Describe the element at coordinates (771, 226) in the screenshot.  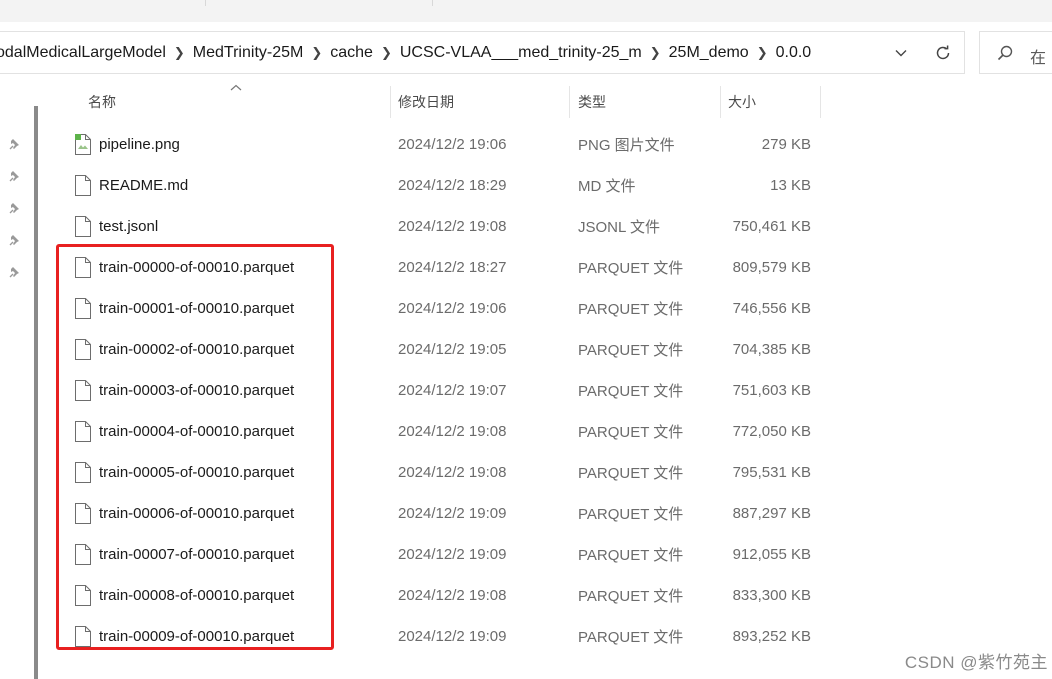
I see `file-size: 750,461 KB` at that location.